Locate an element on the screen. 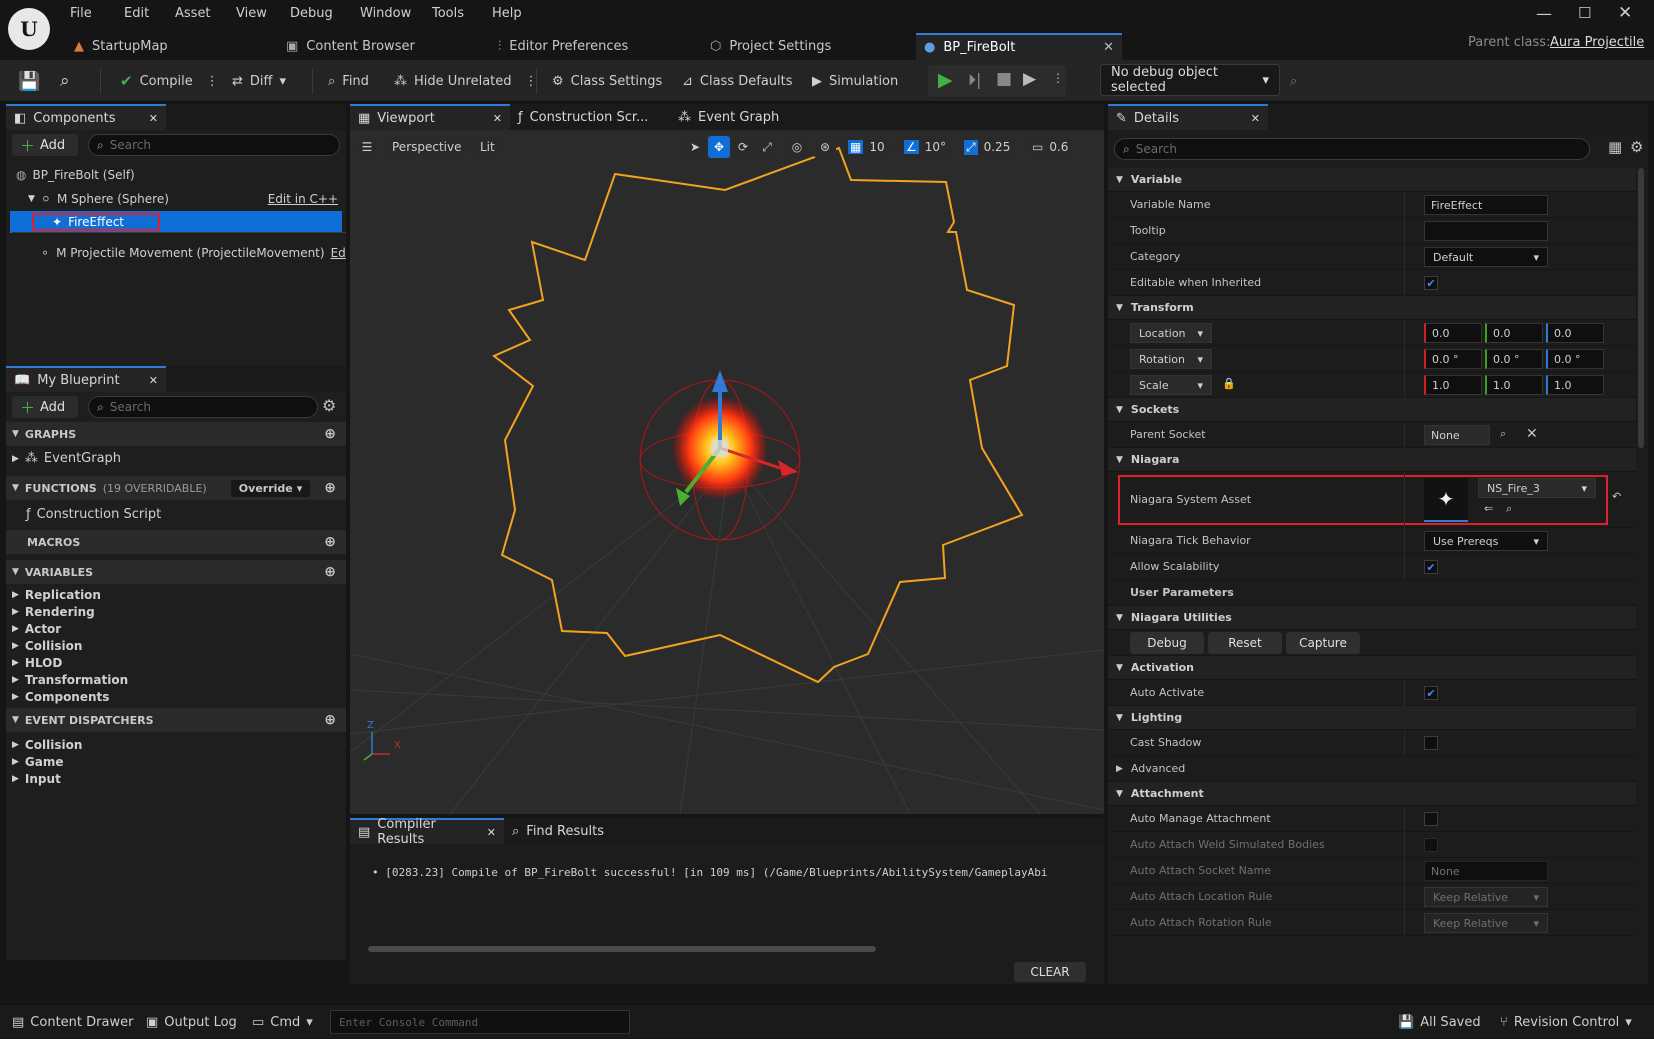  graphs-section-header: ▼ GRAPHS ⊕ is located at coordinates (176, 434).